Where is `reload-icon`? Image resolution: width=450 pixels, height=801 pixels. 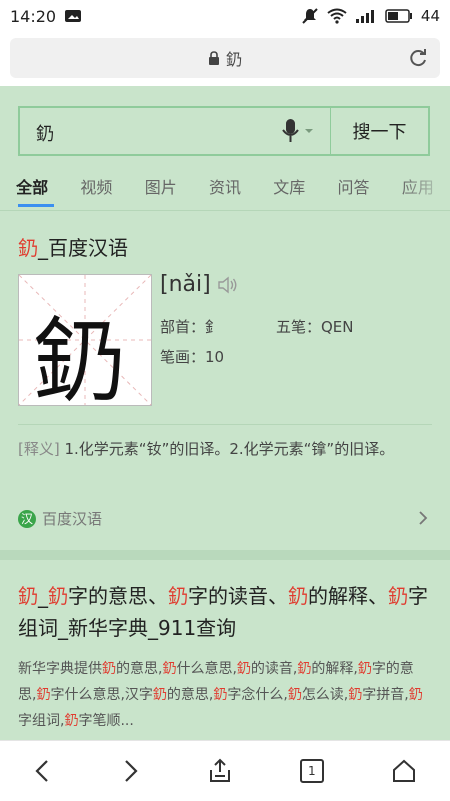 reload-icon is located at coordinates (418, 58).